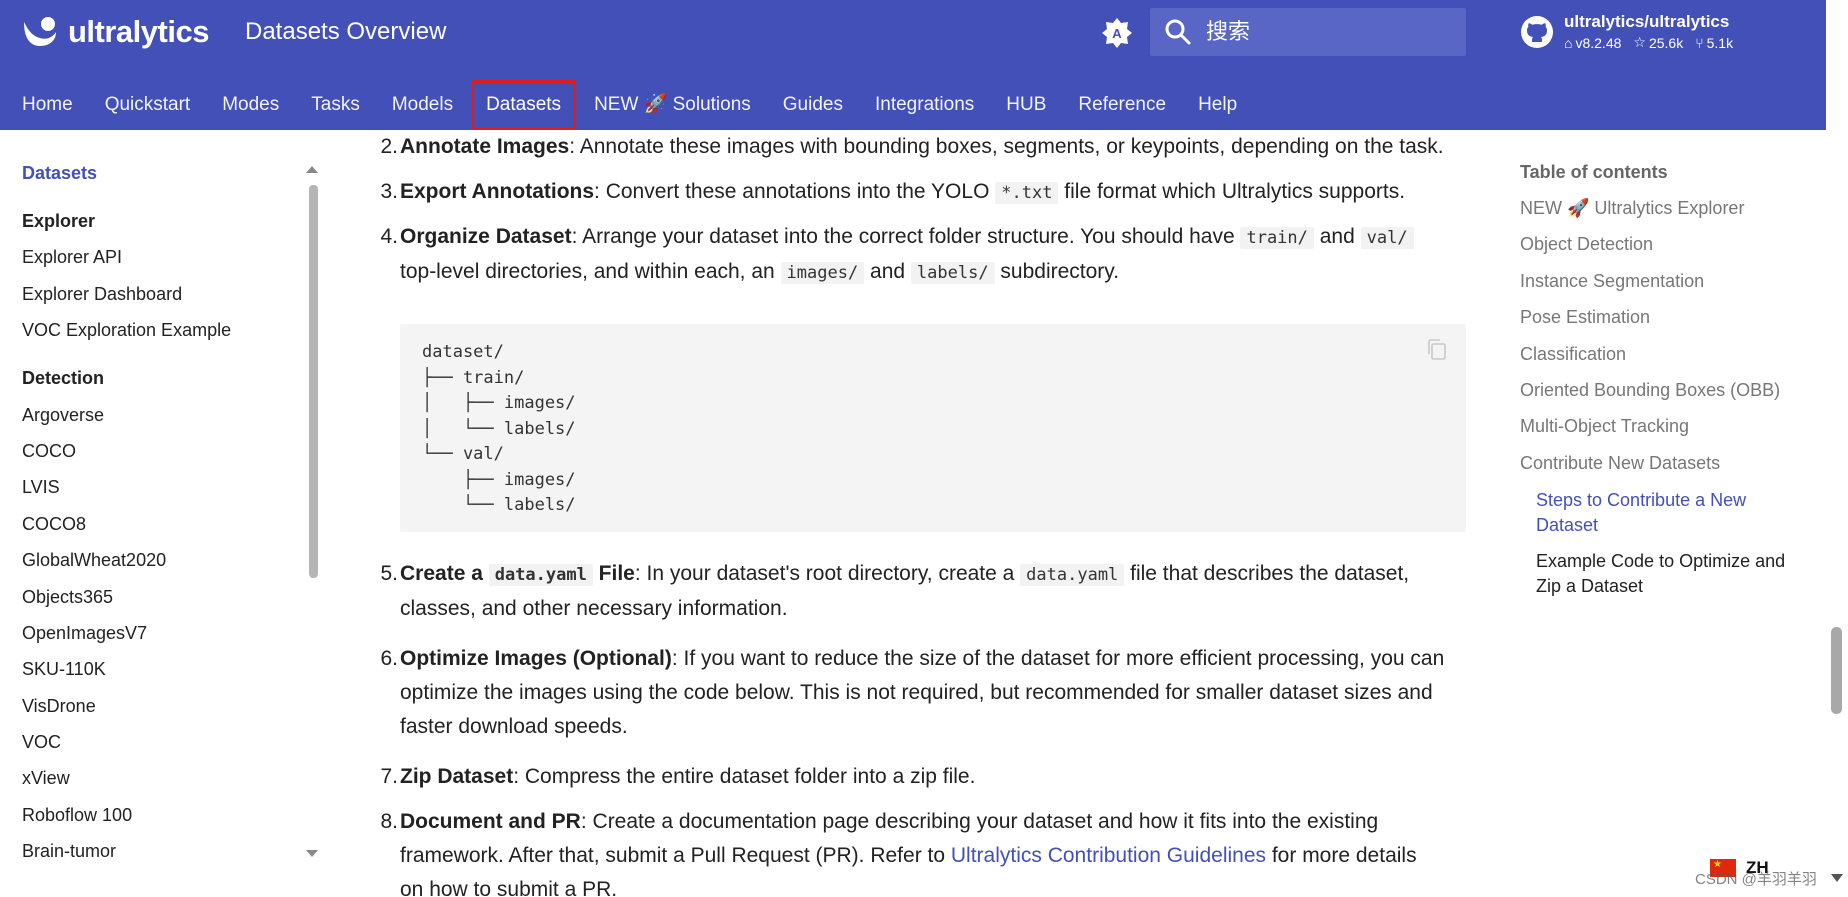  Describe the element at coordinates (49, 451) in the screenshot. I see `sidebar-item-coco: COCO` at that location.